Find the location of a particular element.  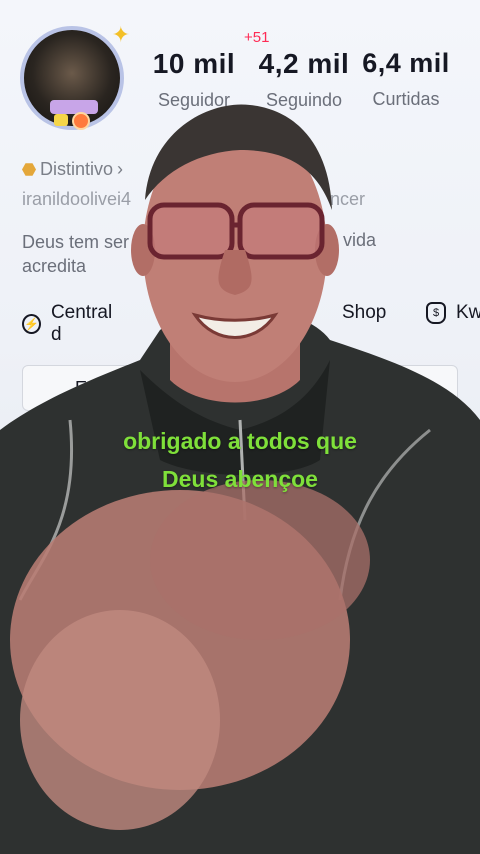

shop-link: Shop is located at coordinates (364, 313).